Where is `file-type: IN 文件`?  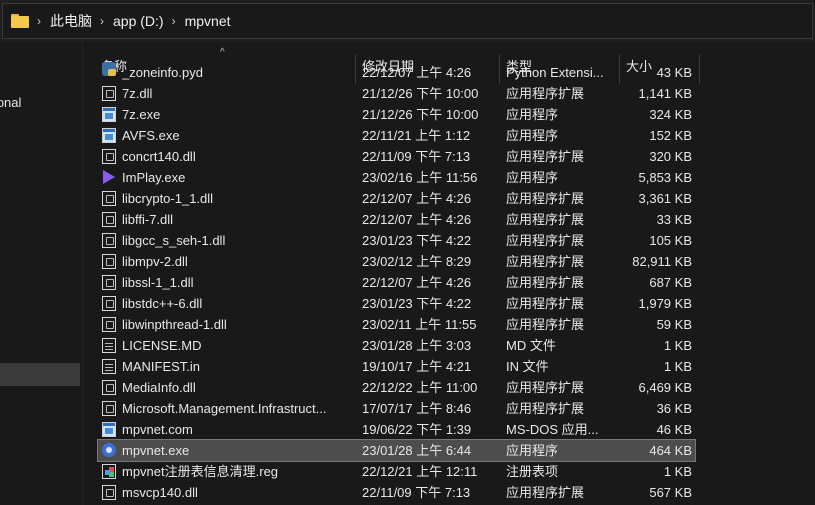 file-type: IN 文件 is located at coordinates (527, 366).